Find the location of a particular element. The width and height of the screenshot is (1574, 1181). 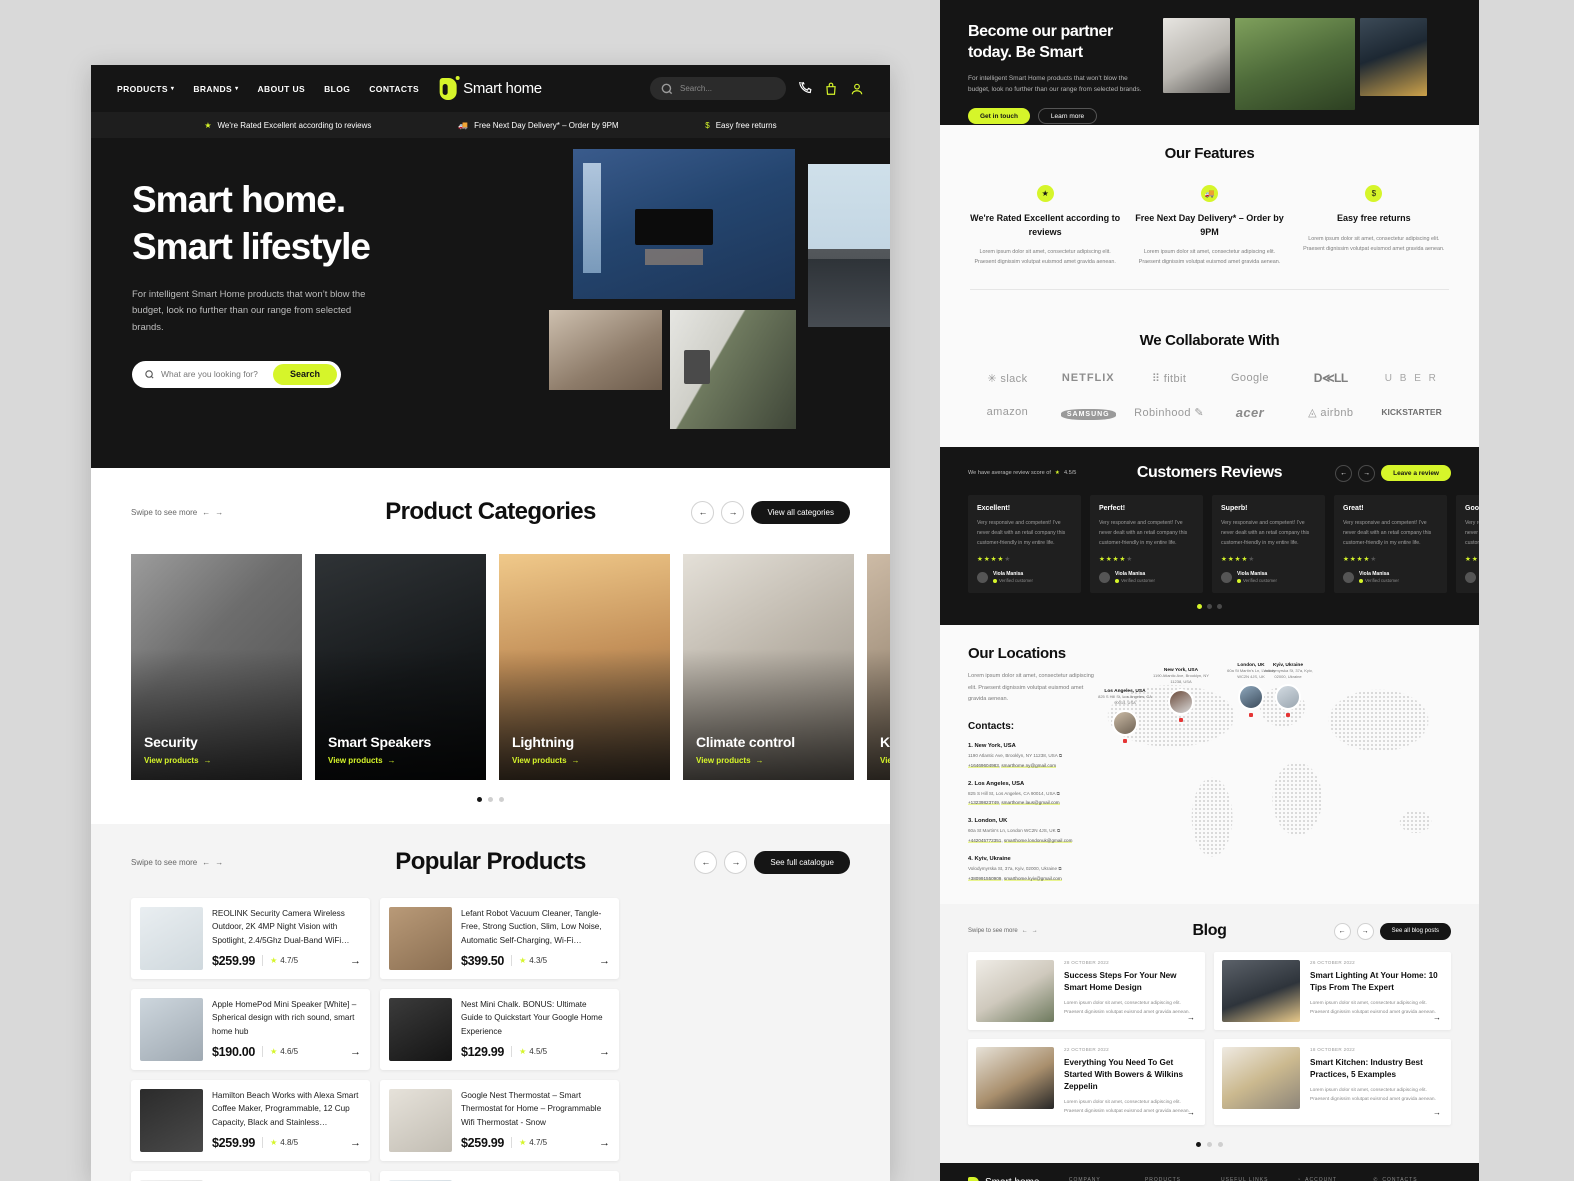

category-card-kitchen: Kitchen View products→ is located at coordinates (878, 667).